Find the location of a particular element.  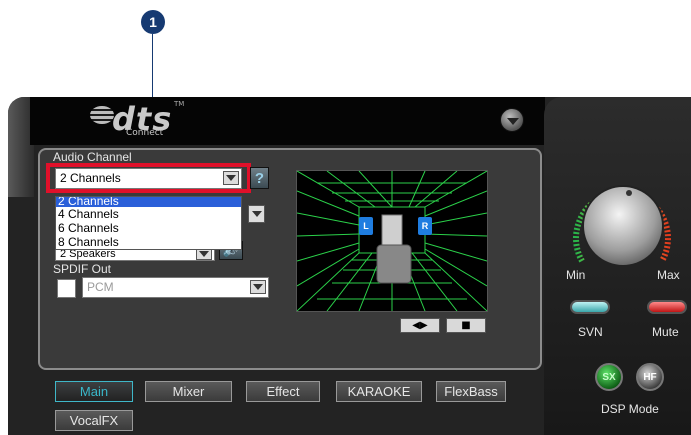

dts-swirl-icon is located at coordinates (102, 115).